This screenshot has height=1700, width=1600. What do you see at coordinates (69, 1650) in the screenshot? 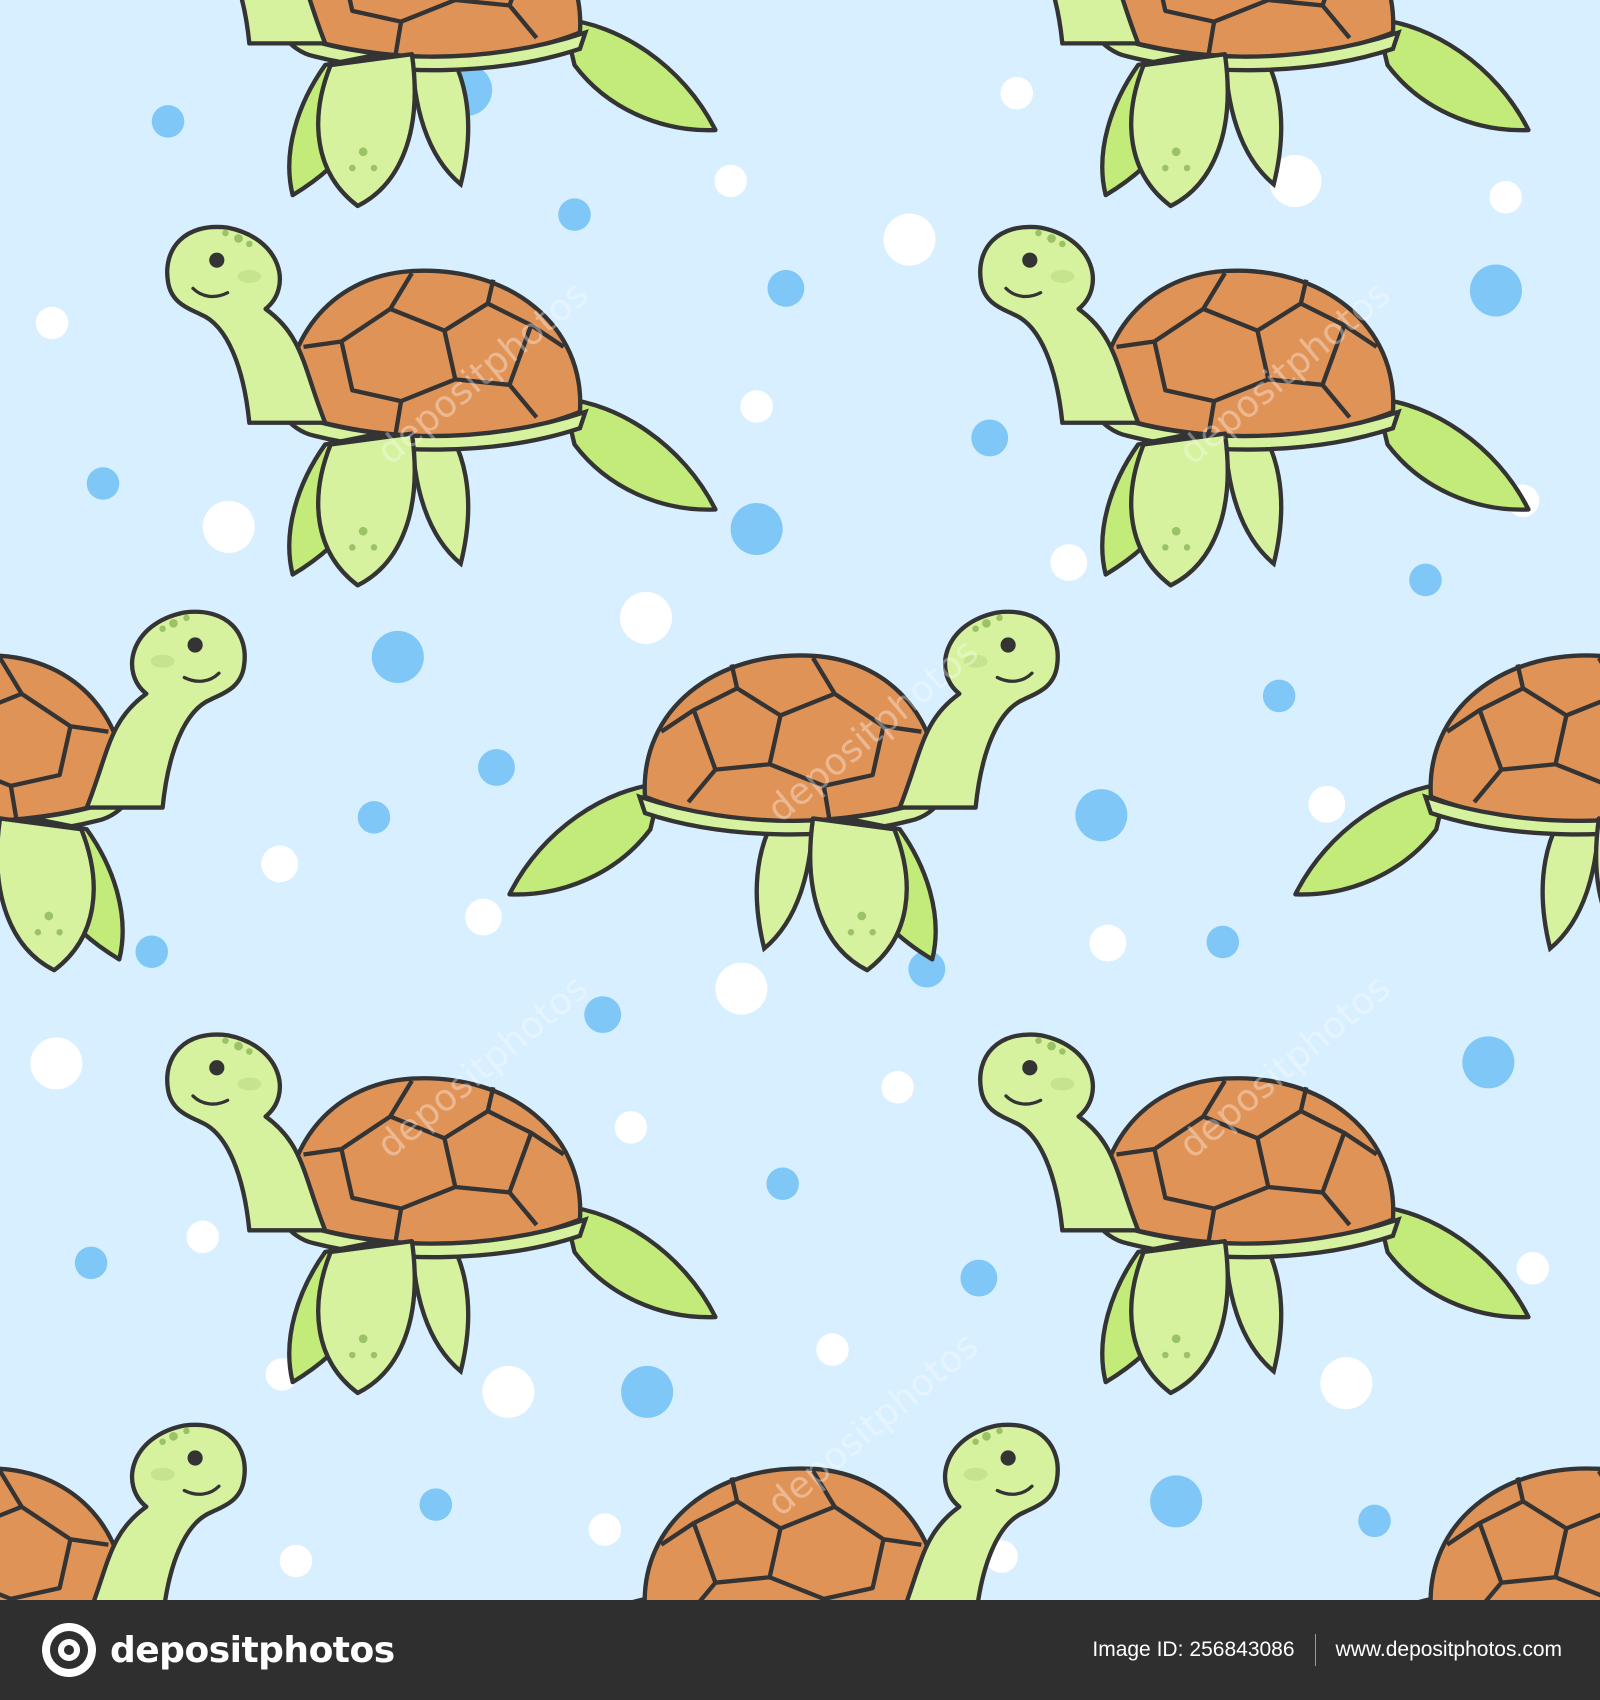
I see `depositphotos-logo-icon` at bounding box center [69, 1650].